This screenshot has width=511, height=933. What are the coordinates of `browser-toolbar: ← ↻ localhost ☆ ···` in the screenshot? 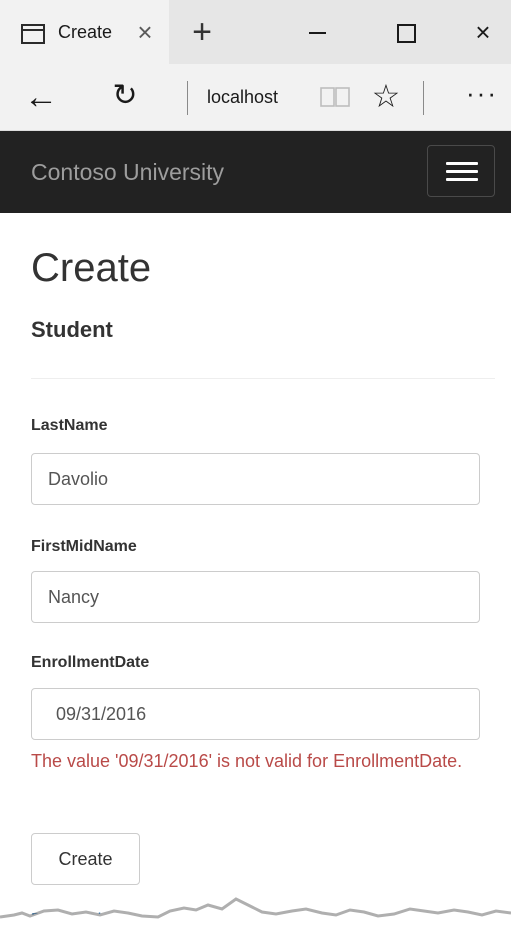 It's located at (255, 97).